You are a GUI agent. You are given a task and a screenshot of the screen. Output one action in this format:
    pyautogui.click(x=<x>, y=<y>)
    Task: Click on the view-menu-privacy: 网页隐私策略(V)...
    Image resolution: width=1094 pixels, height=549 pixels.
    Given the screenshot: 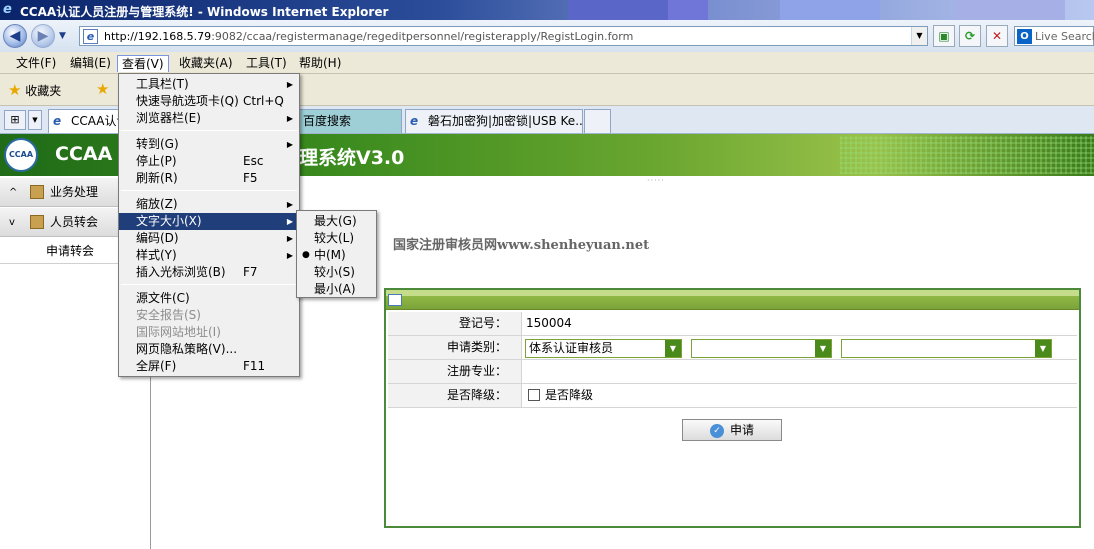 What is the action you would take?
    pyautogui.click(x=209, y=349)
    